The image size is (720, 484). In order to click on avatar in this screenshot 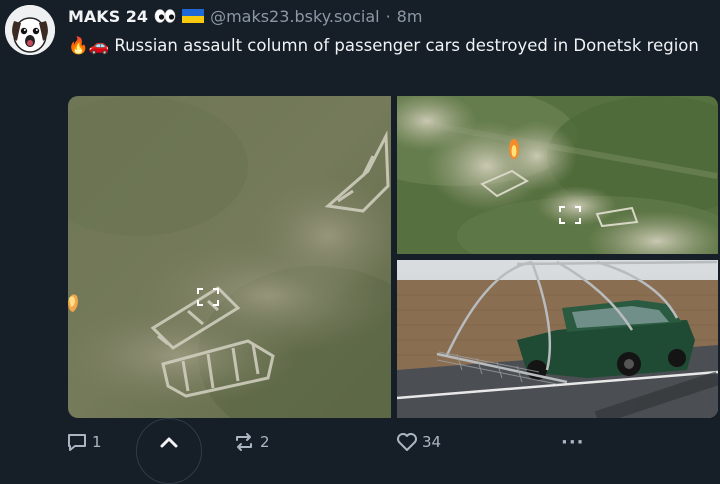, I will do `click(30, 30)`.